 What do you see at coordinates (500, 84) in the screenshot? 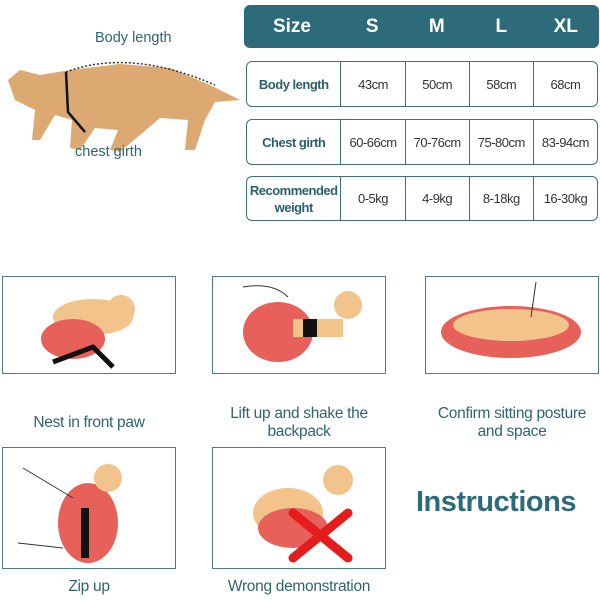
I see `cell: 58cm` at bounding box center [500, 84].